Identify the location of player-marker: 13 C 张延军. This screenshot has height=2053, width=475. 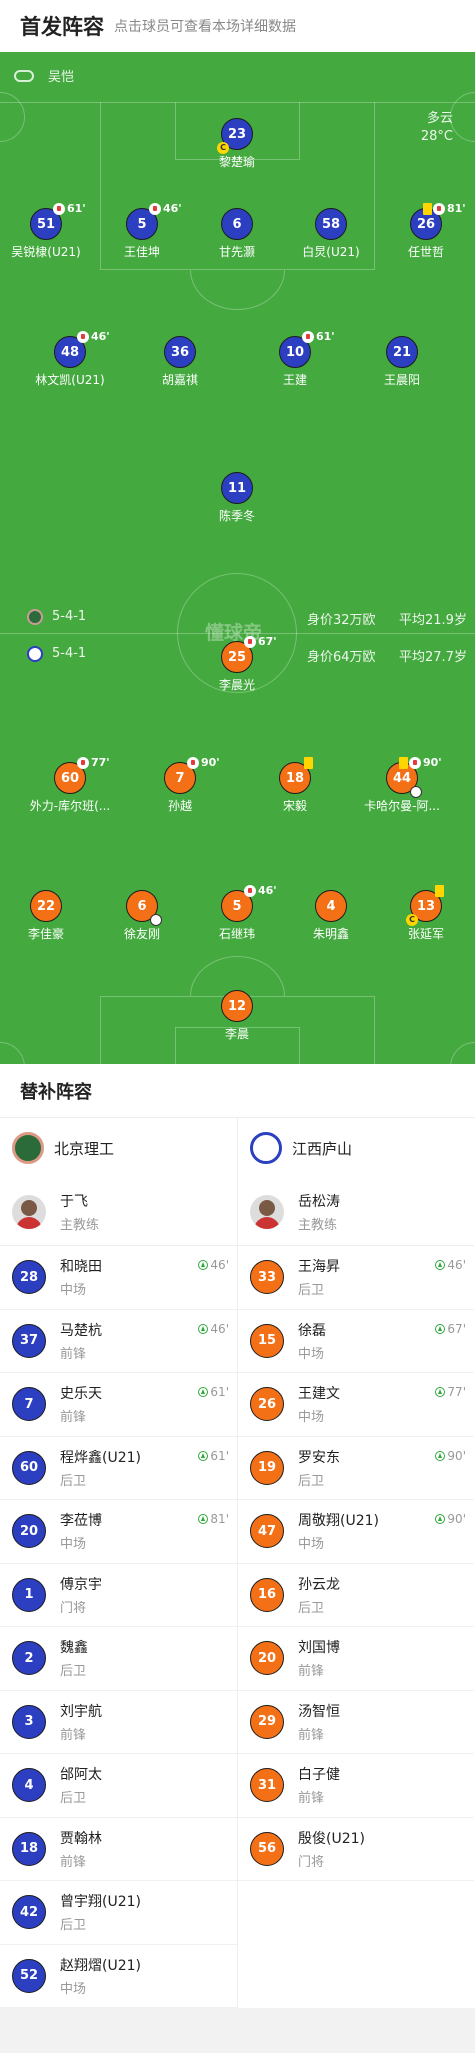
(420, 913).